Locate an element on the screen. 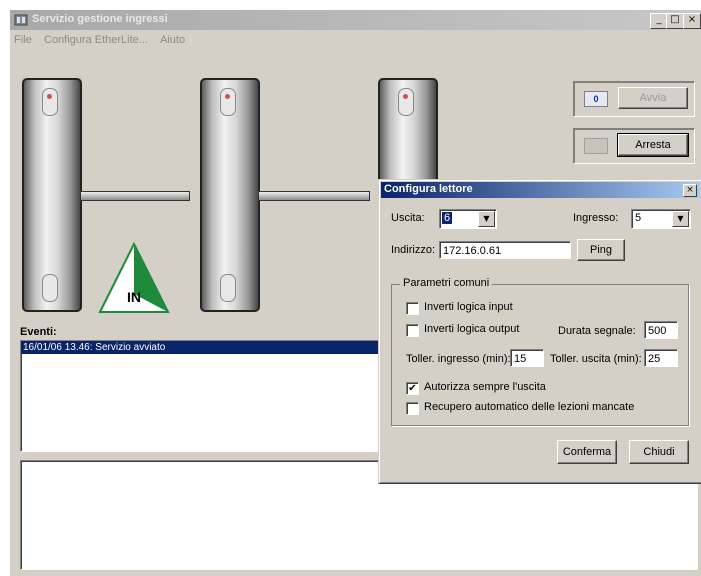  ingresso-dropdown-icon: ▼ is located at coordinates (680, 219).